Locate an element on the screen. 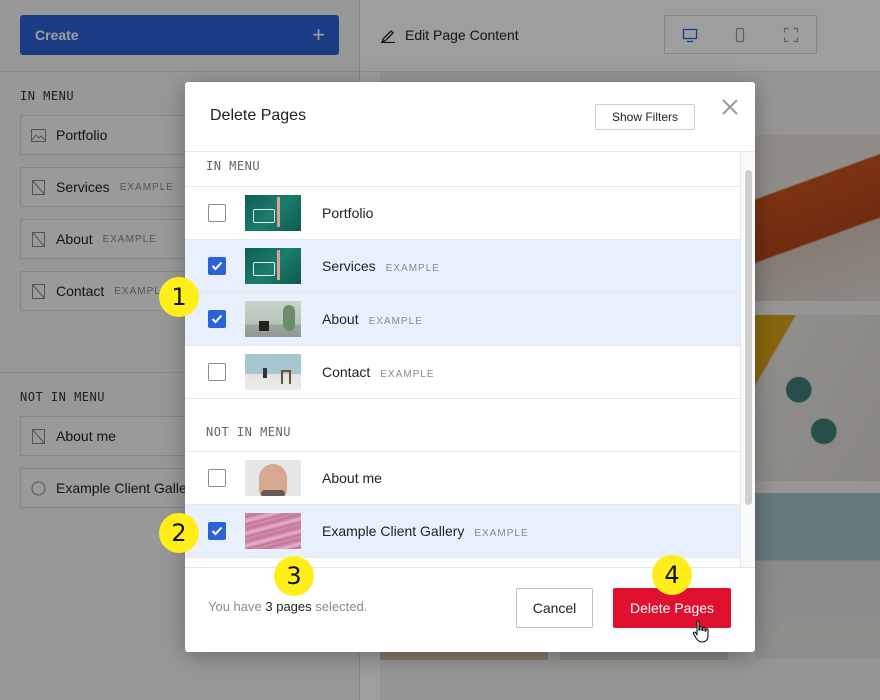 This screenshot has width=880, height=700. step-badge-3: 3 is located at coordinates (294, 576).